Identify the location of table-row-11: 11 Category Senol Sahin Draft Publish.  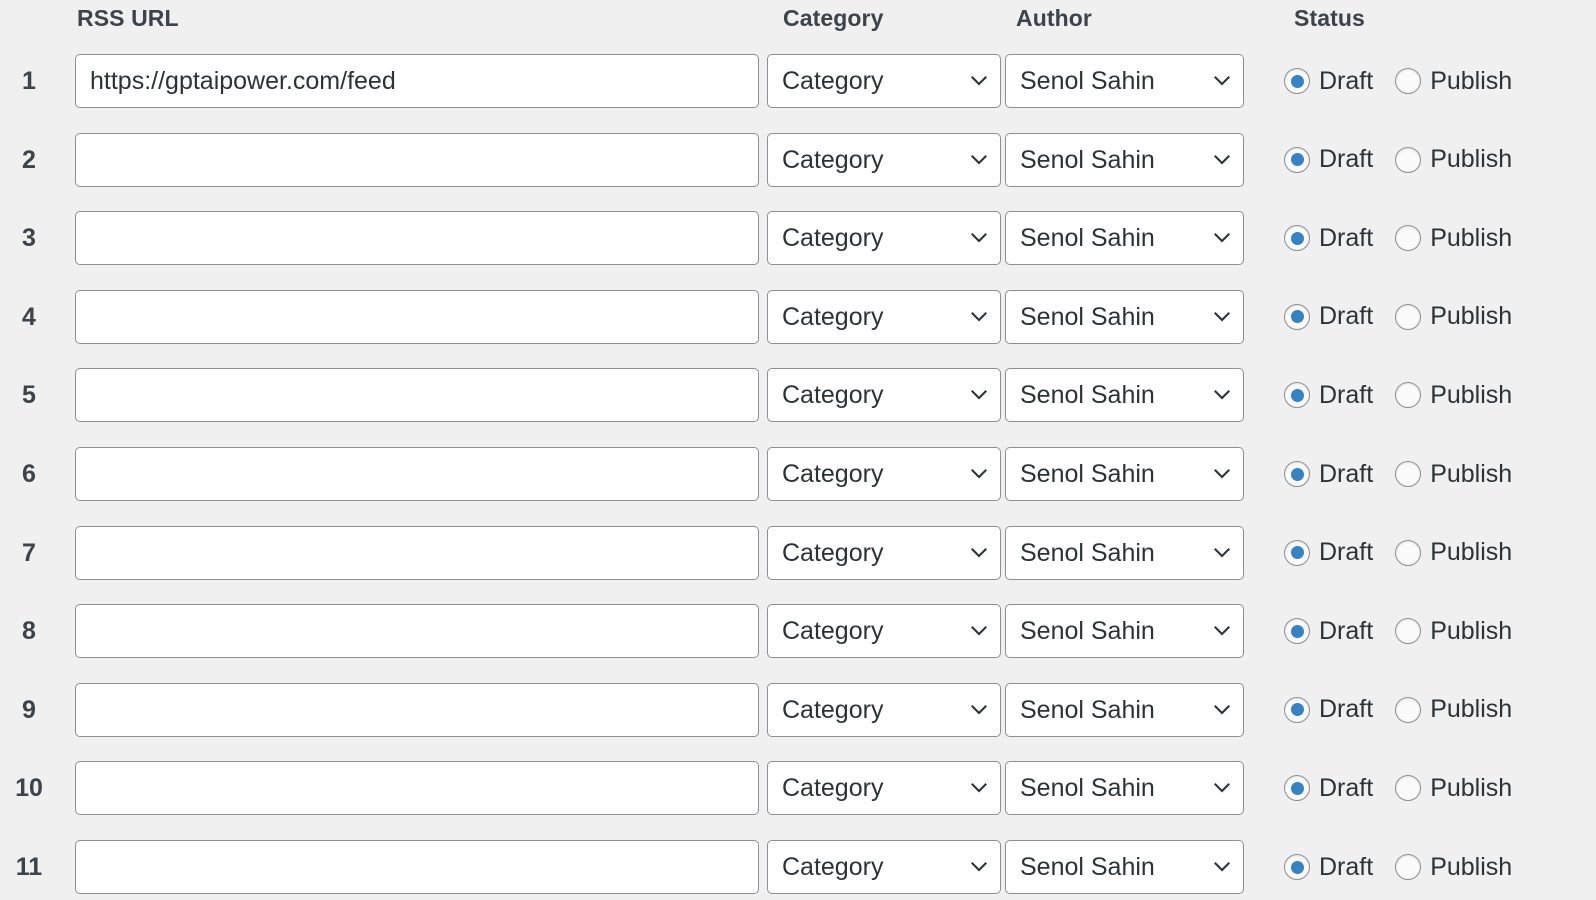
(798, 867).